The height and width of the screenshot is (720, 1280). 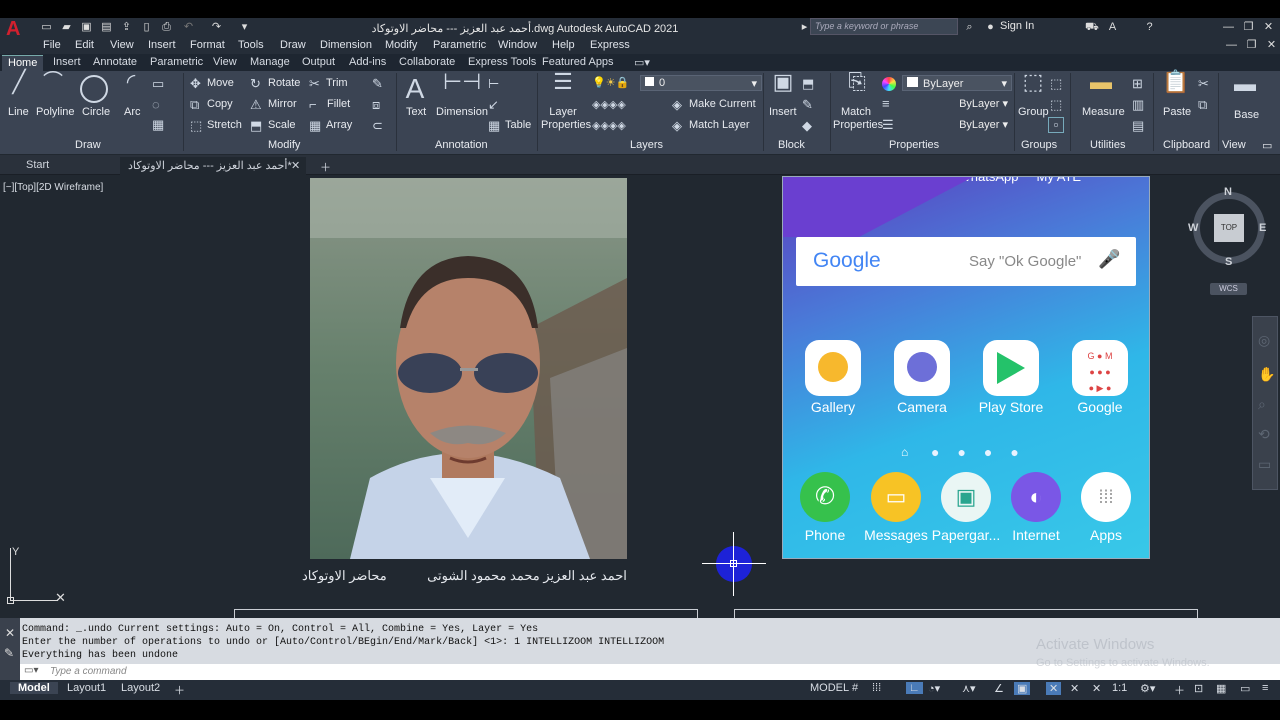 I want to click on paste-button: Paste, so click(x=1177, y=112).